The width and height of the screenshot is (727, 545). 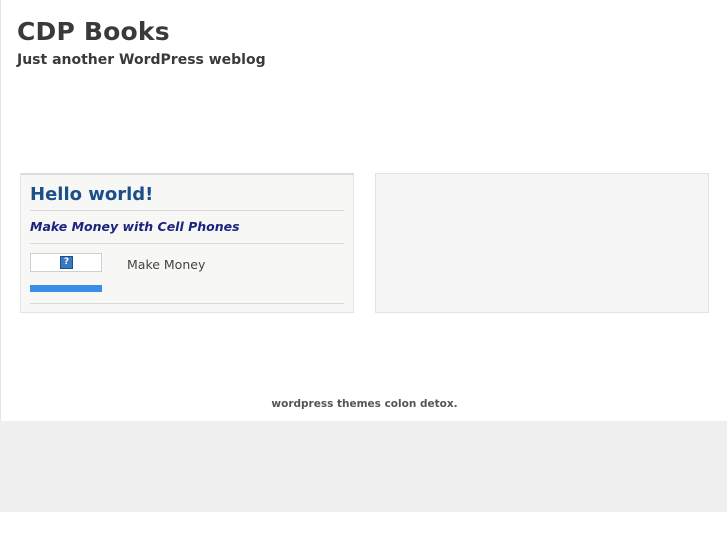 What do you see at coordinates (542, 243) in the screenshot?
I see `sidebar-widget` at bounding box center [542, 243].